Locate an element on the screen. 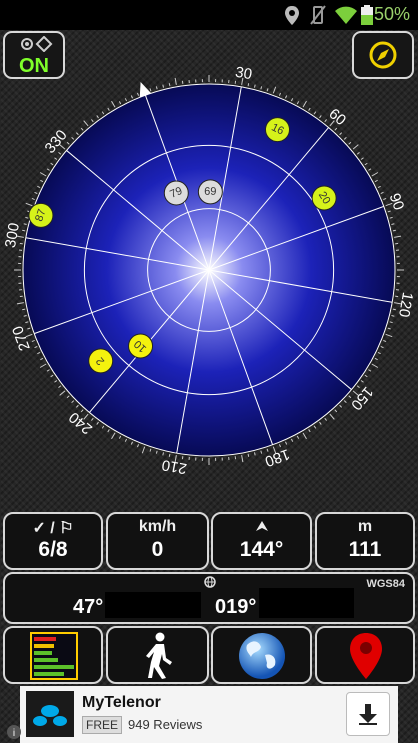 This screenshot has width=418, height=743. satellite-icon is located at coordinates (37, 44).